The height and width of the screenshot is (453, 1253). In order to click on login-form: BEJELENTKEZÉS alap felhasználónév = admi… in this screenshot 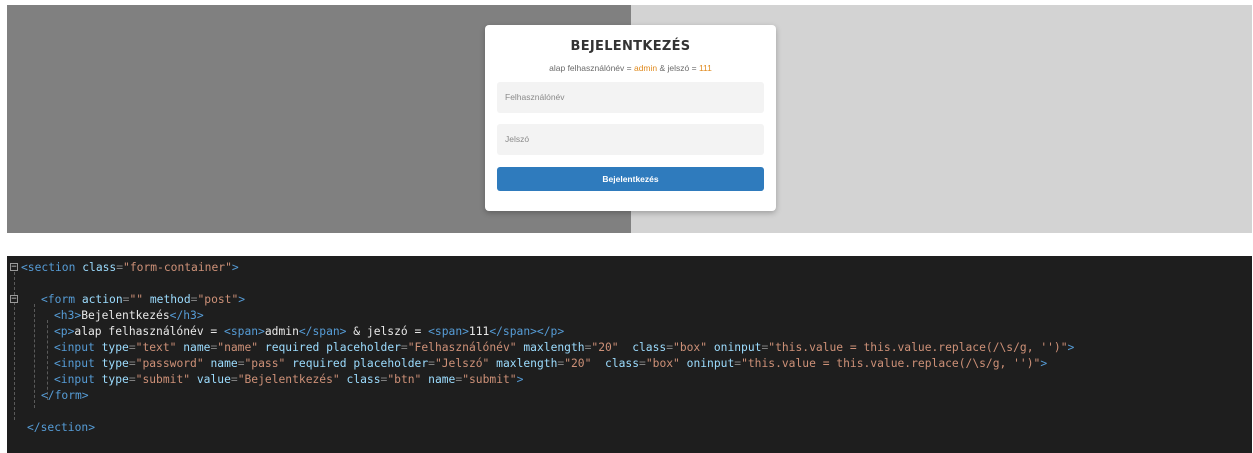, I will do `click(630, 118)`.